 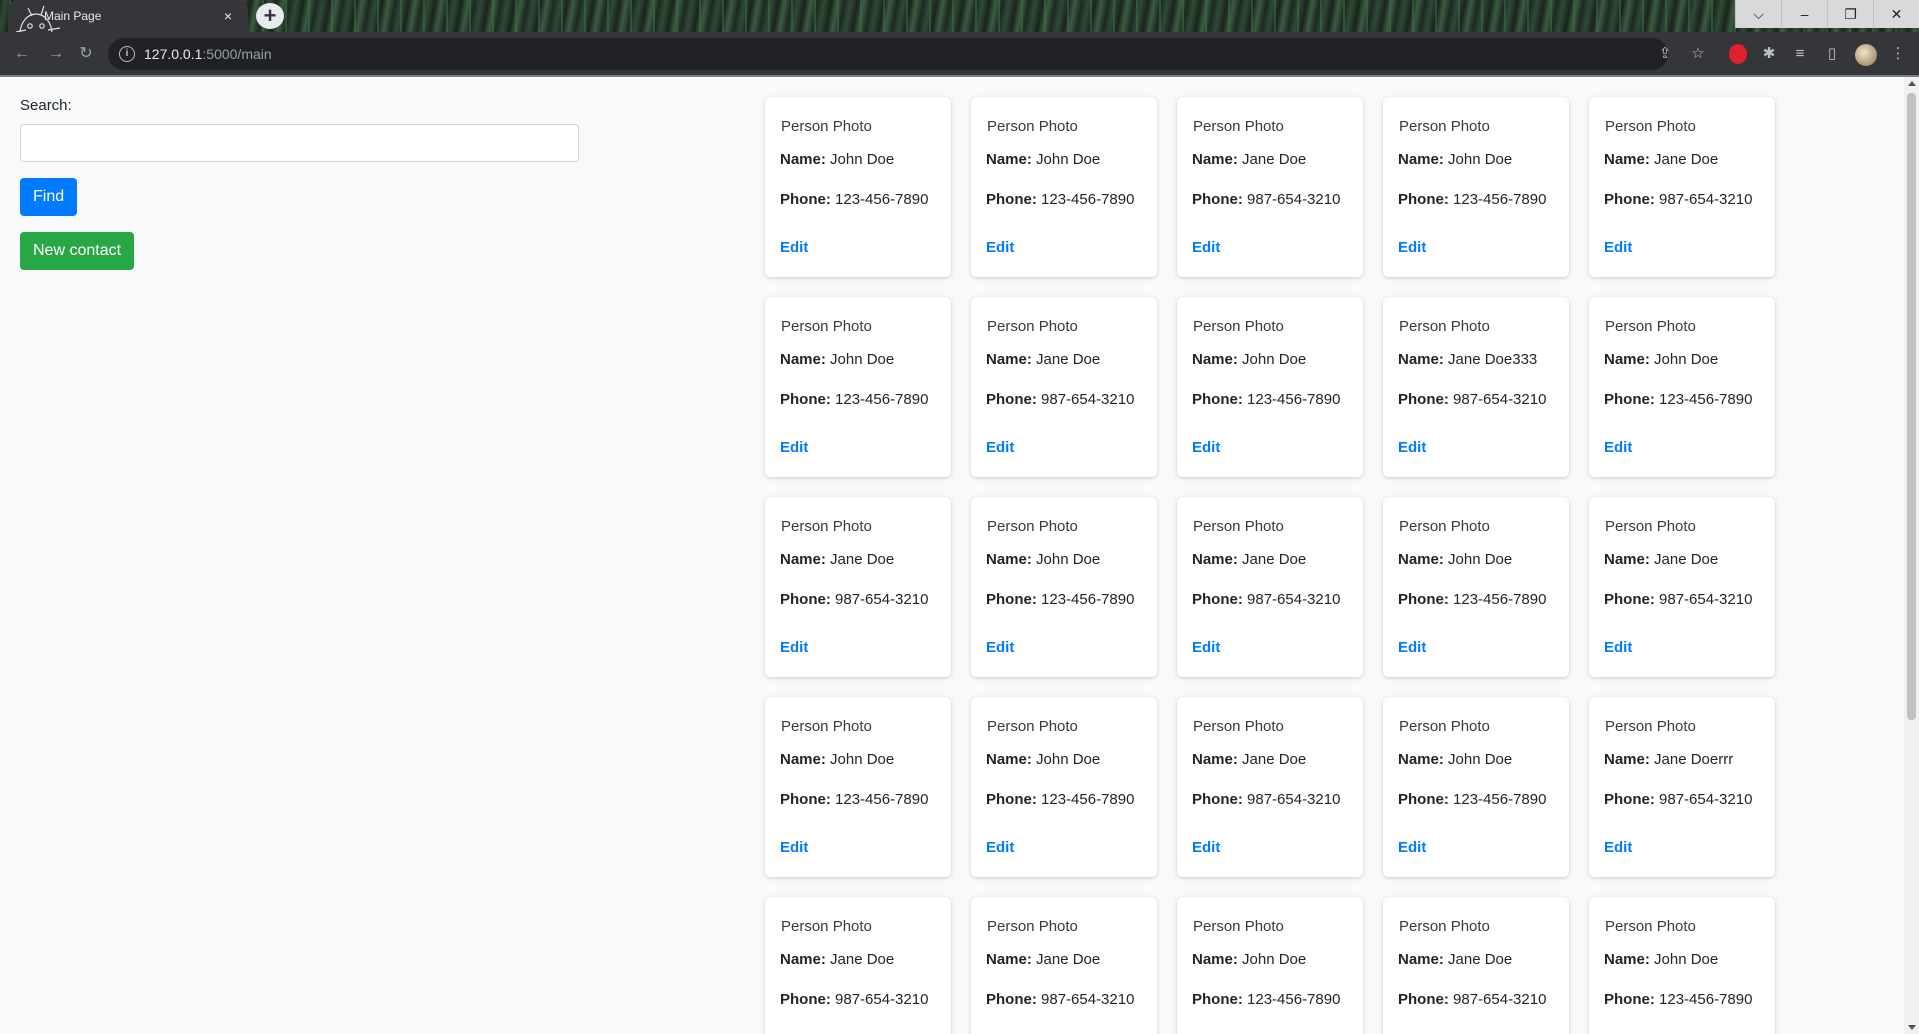 I want to click on tab-close-icon: ×, so click(x=228, y=16).